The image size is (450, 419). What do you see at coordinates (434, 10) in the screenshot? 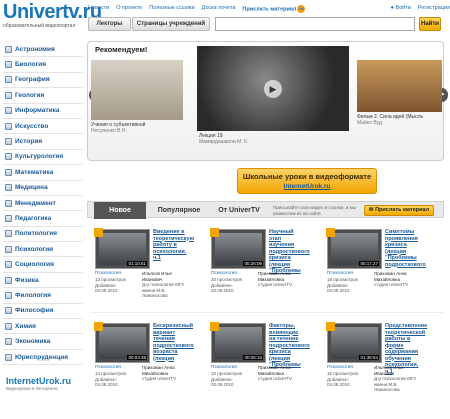
I see `register-link: Регистрация` at bounding box center [434, 10].